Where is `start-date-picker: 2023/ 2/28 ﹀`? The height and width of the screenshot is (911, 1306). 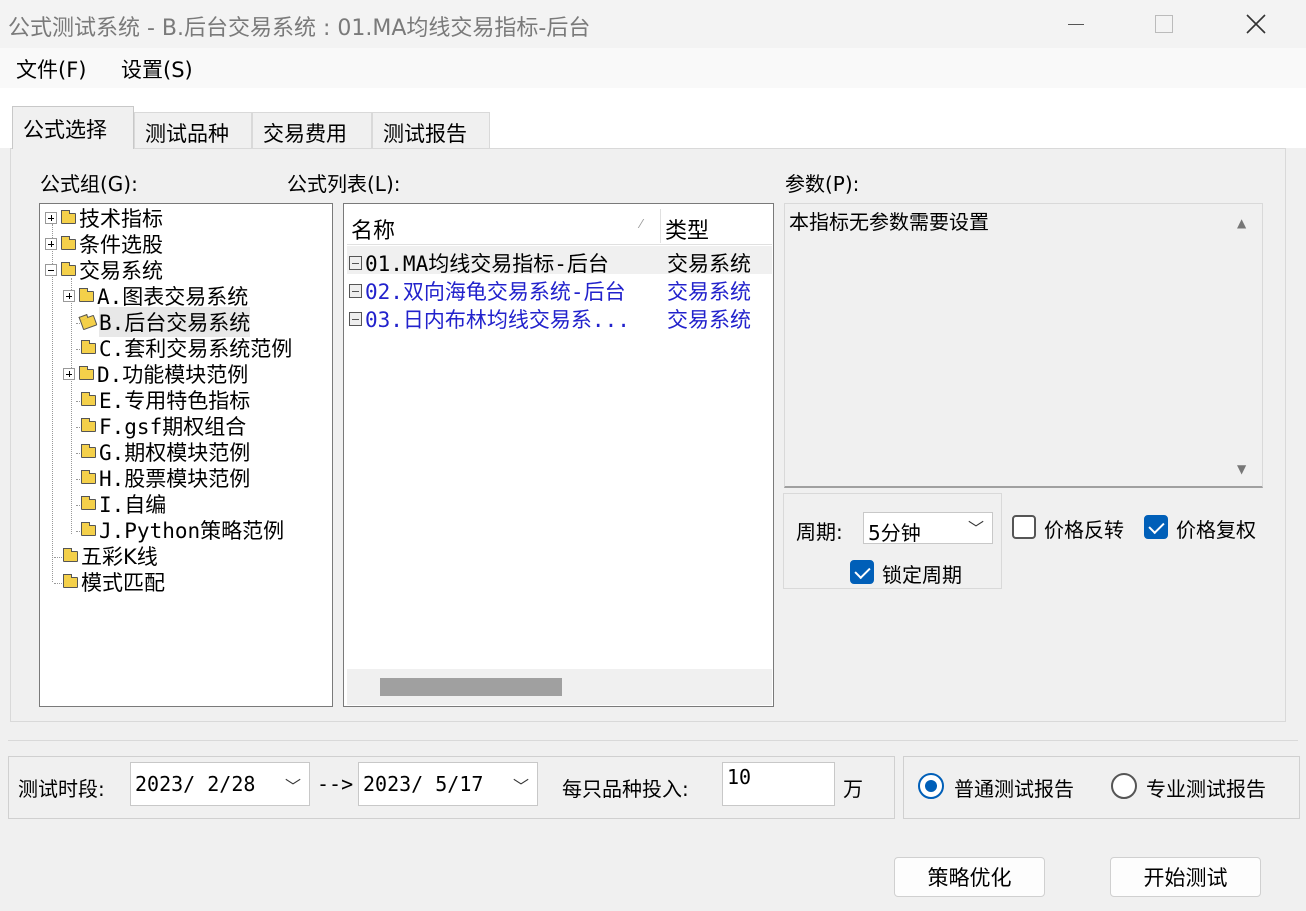 start-date-picker: 2023/ 2/28 ﹀ is located at coordinates (220, 784).